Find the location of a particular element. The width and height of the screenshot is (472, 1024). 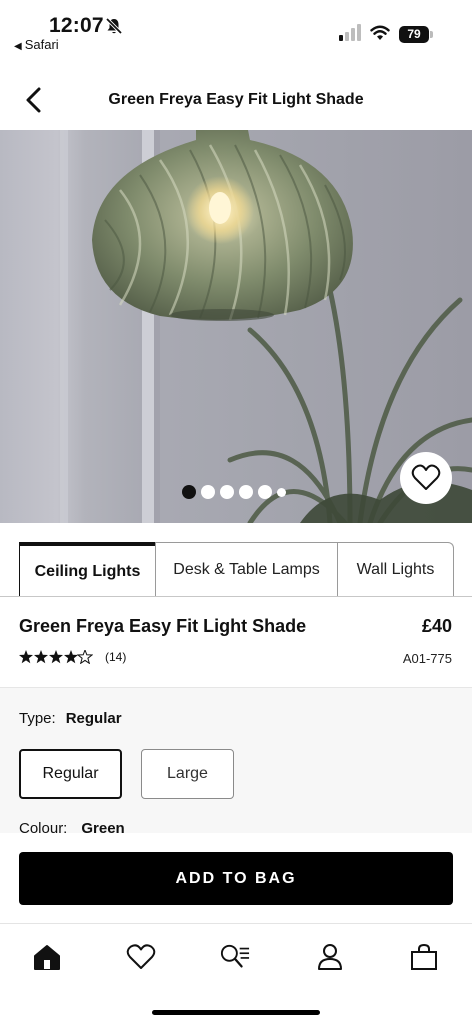

image-pagination is located at coordinates (234, 492).